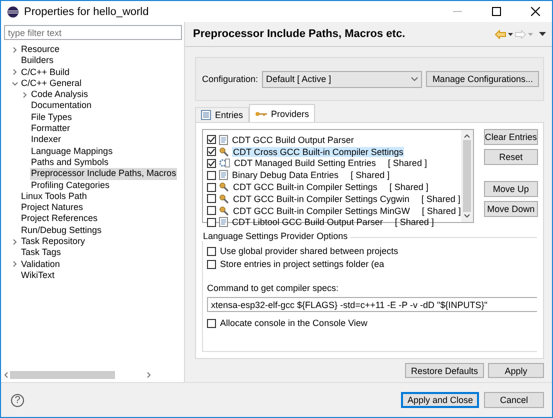 The image size is (553, 418). What do you see at coordinates (496, 11) in the screenshot?
I see `maximize-icon` at bounding box center [496, 11].